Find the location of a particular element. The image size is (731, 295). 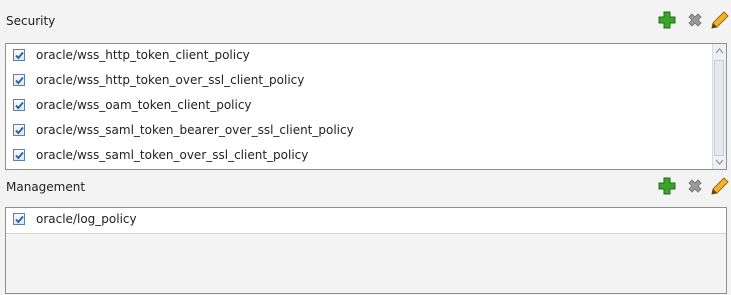

security-section-header: Security is located at coordinates (365, 20).